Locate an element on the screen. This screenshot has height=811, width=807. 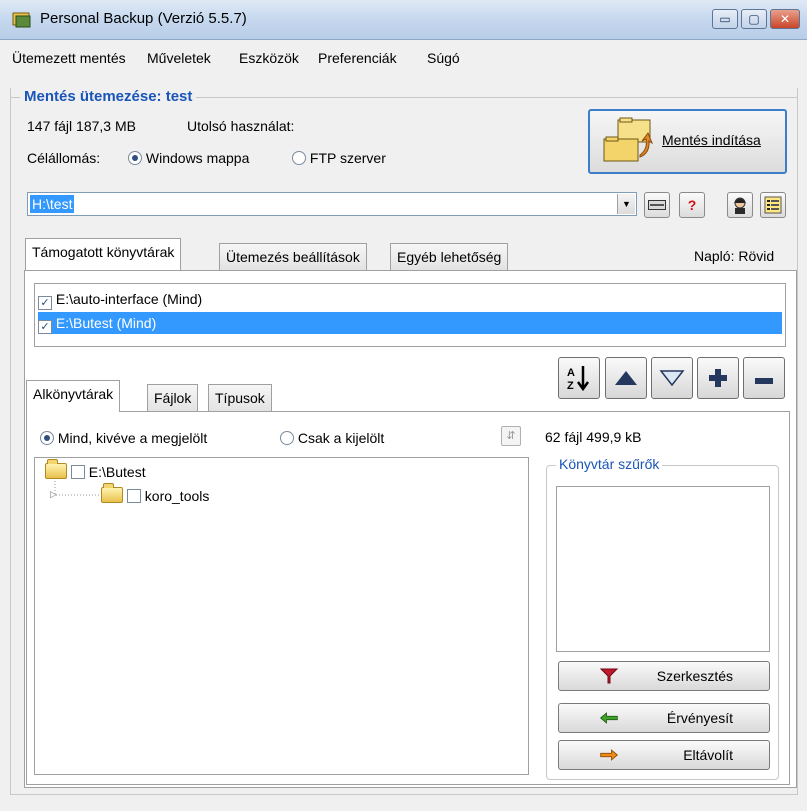
move-down-button is located at coordinates (672, 378).